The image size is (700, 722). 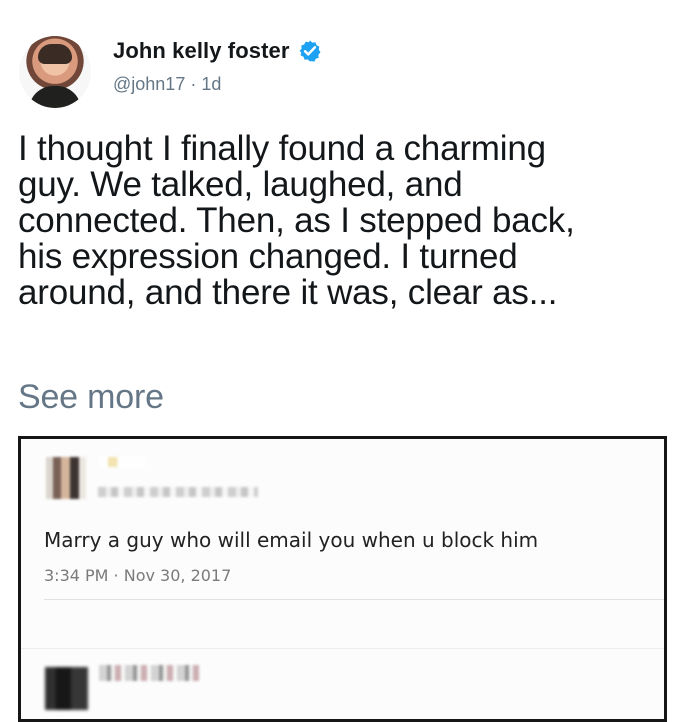 I want to click on embedded-section-divider, so click(x=342, y=648).